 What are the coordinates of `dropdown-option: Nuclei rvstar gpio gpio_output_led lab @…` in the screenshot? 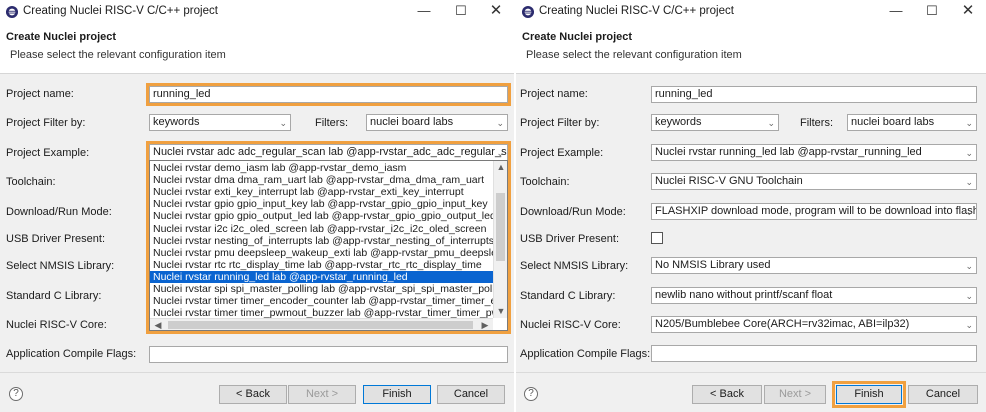 It's located at (323, 216).